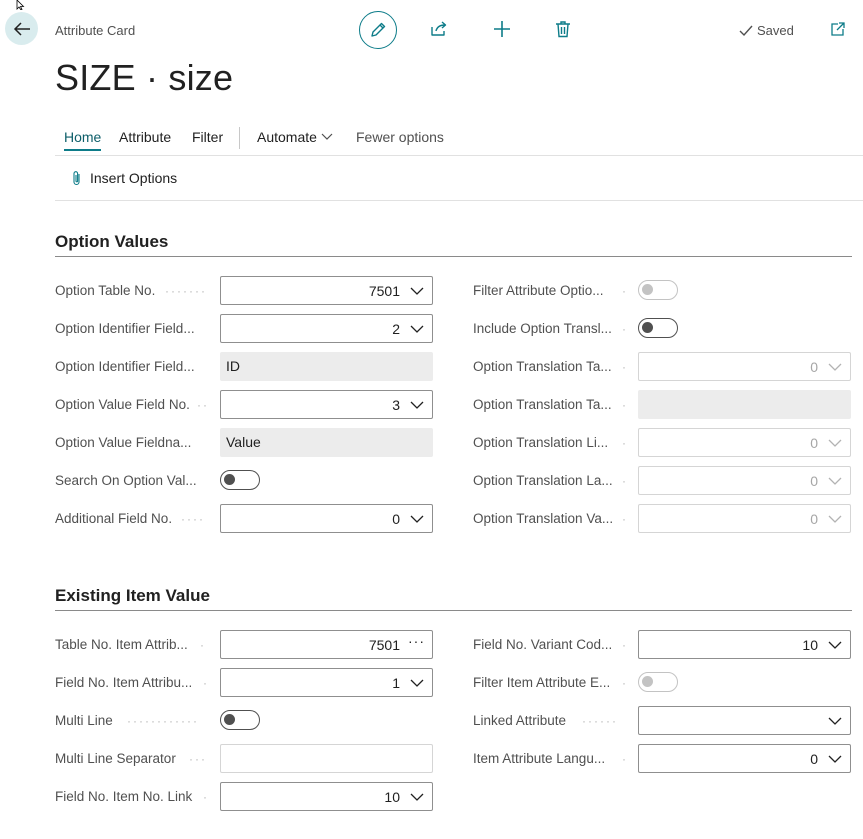  I want to click on option-identifier-field-no-select: 2, so click(326, 328).